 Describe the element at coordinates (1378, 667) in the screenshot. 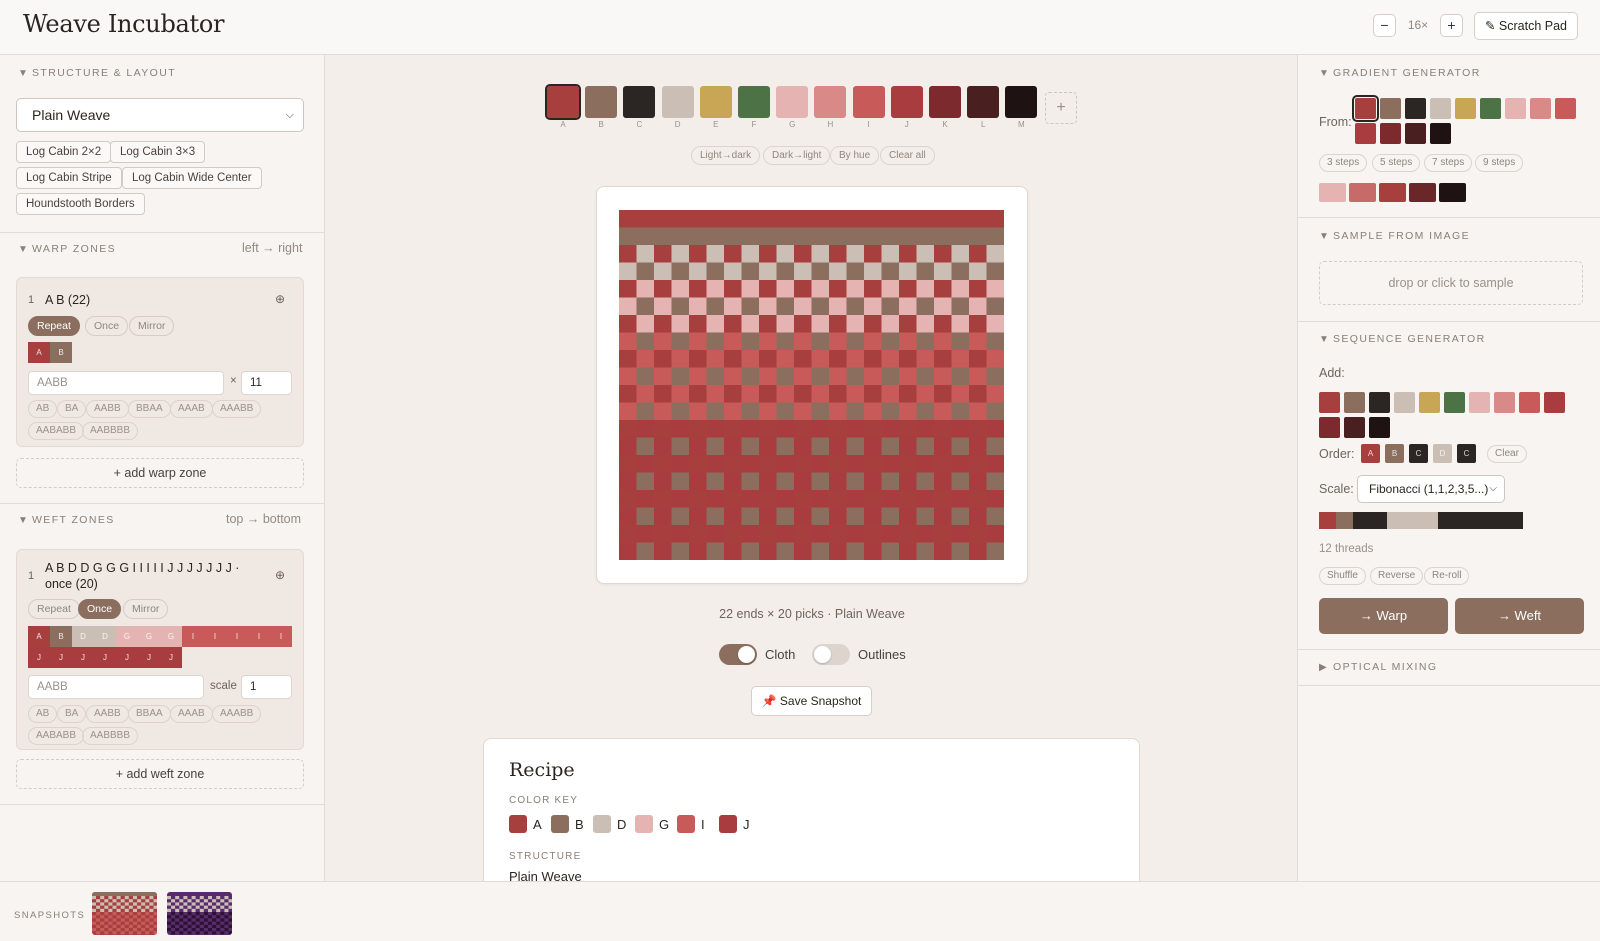

I see `optical-section-toggle: ▶ OPTICAL MIXING` at that location.